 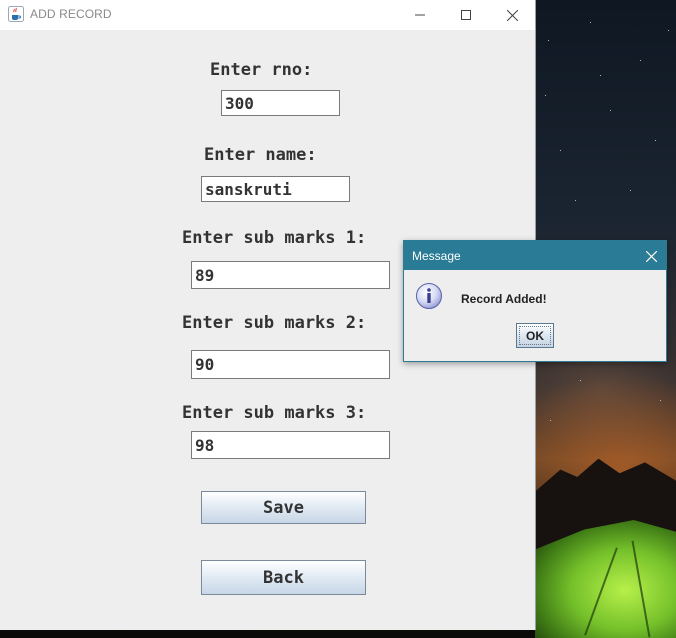 I want to click on marks2-input, so click(x=290, y=364).